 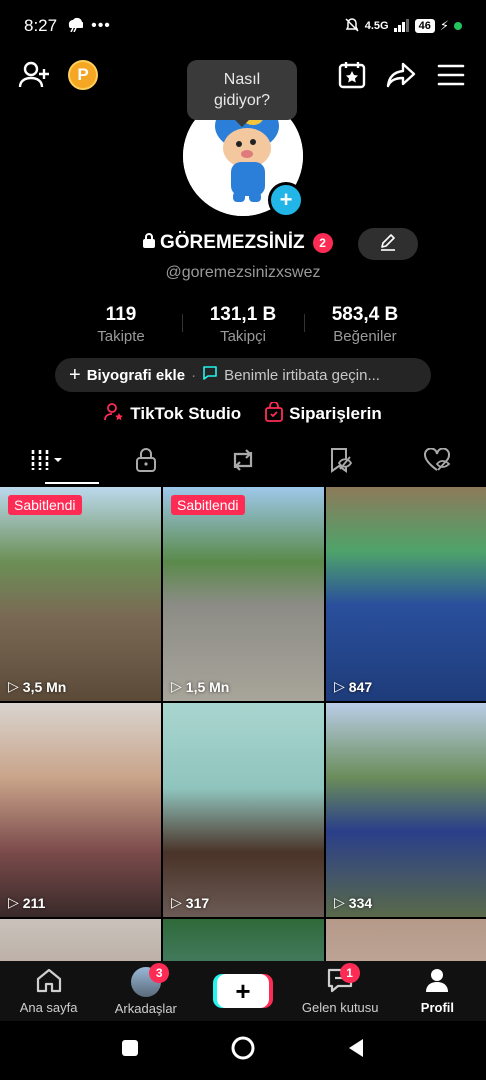 What do you see at coordinates (26, 902) in the screenshot?
I see `view-count: ▷ 211` at bounding box center [26, 902].